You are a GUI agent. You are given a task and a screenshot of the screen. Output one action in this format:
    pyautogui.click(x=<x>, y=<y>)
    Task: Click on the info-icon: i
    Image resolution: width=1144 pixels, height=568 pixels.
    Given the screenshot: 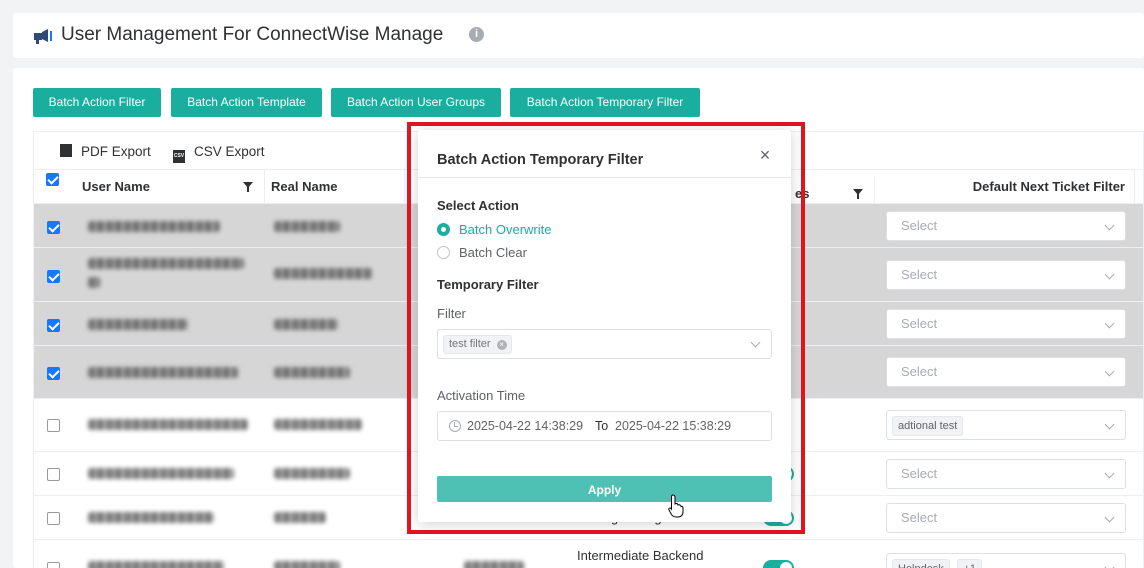 What is the action you would take?
    pyautogui.click(x=476, y=34)
    